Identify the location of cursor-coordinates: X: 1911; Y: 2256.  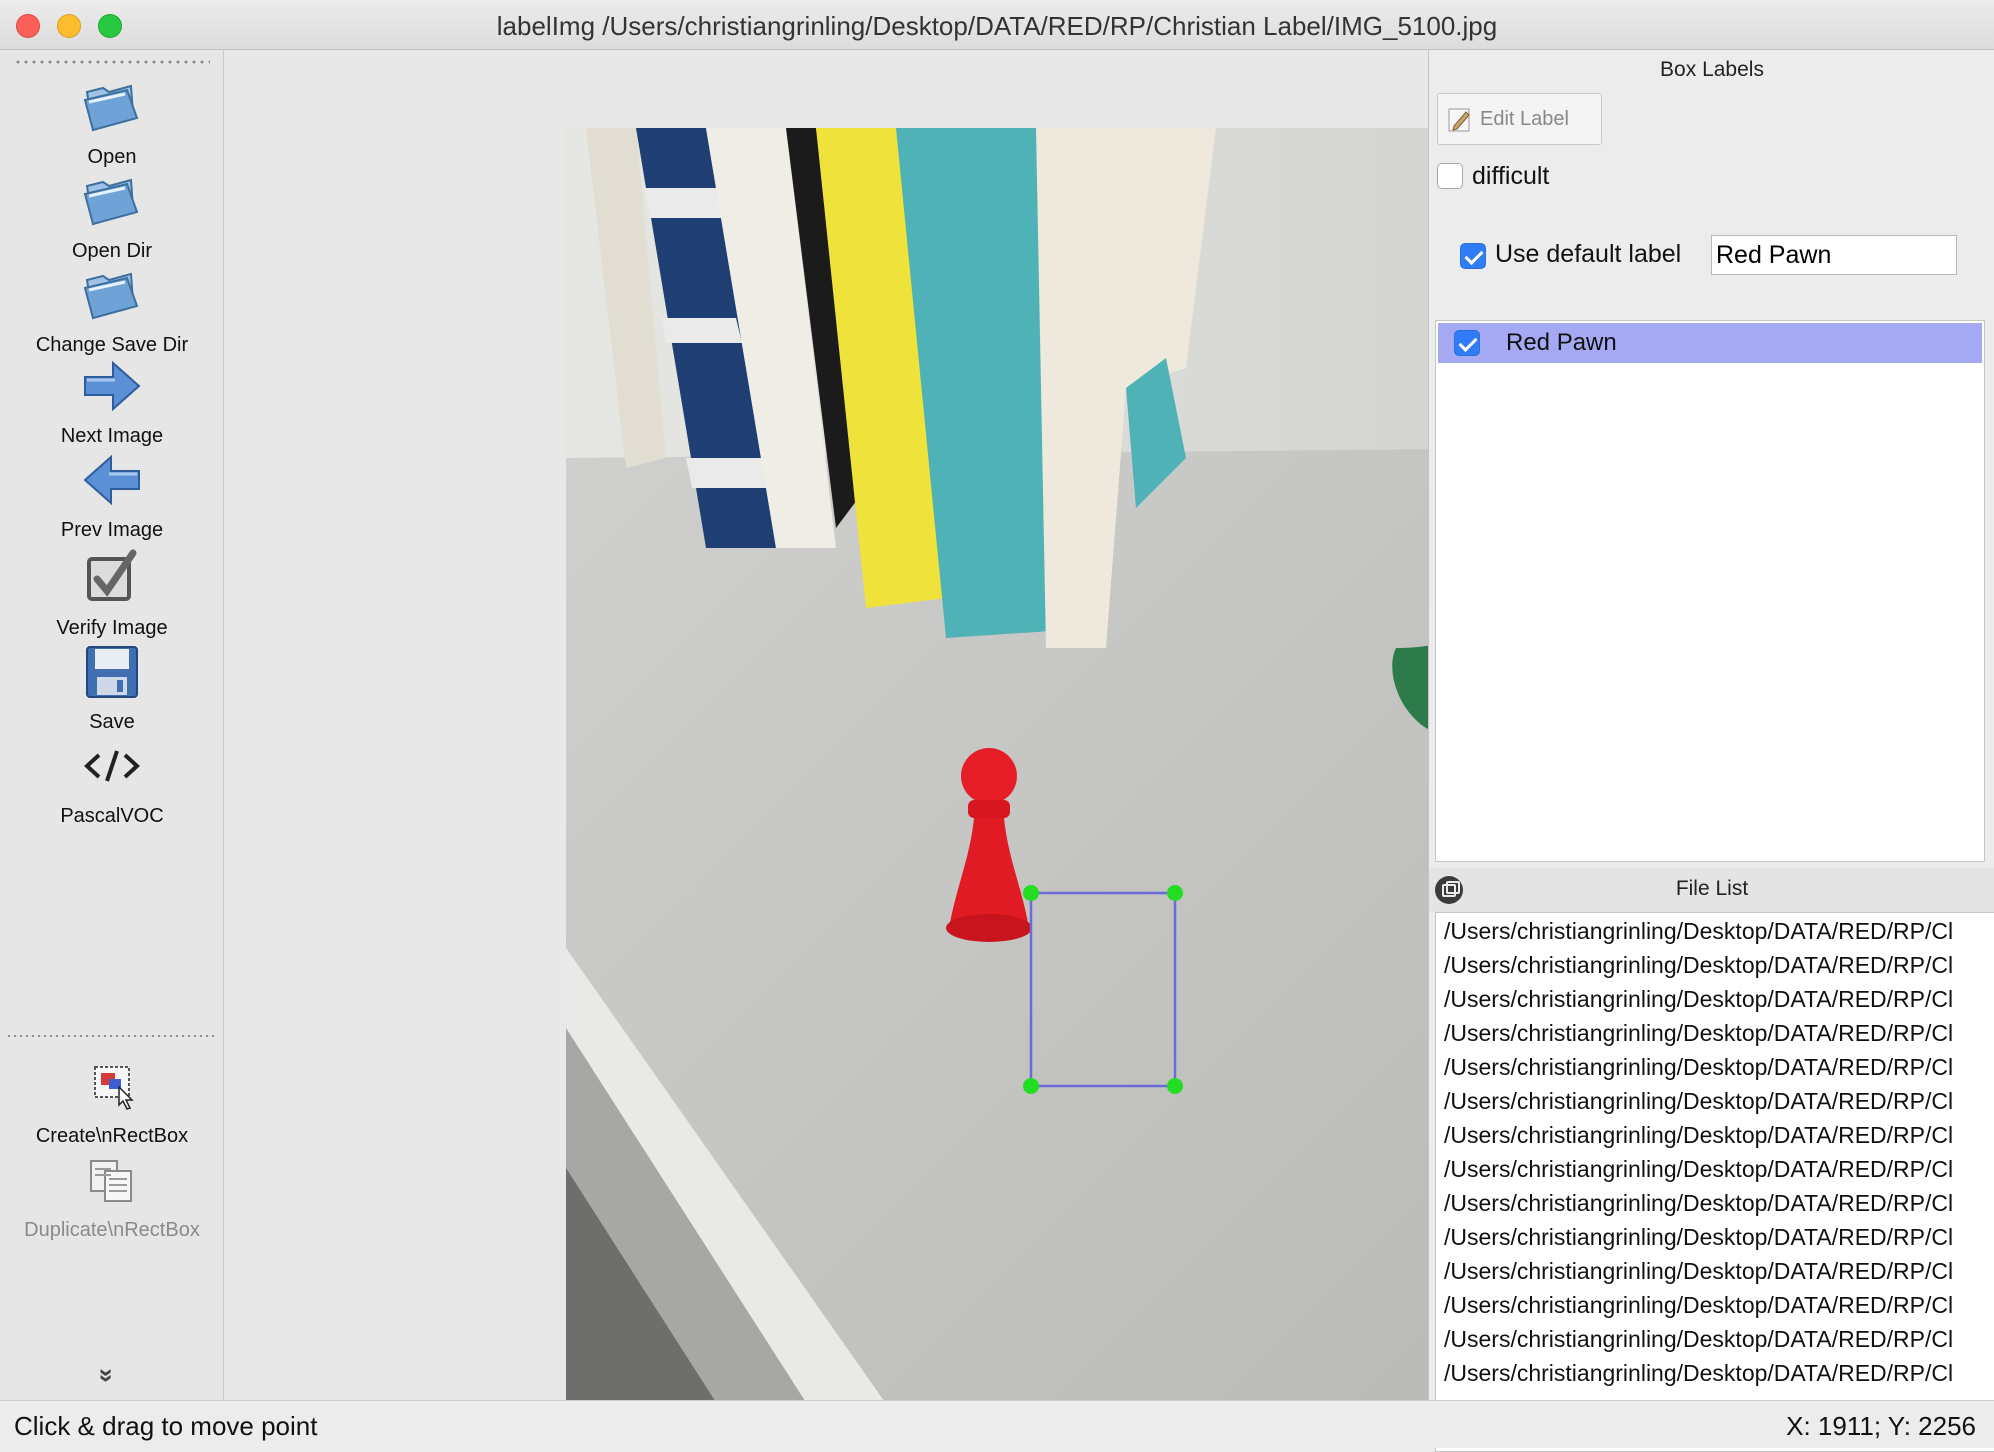
(1881, 1426).